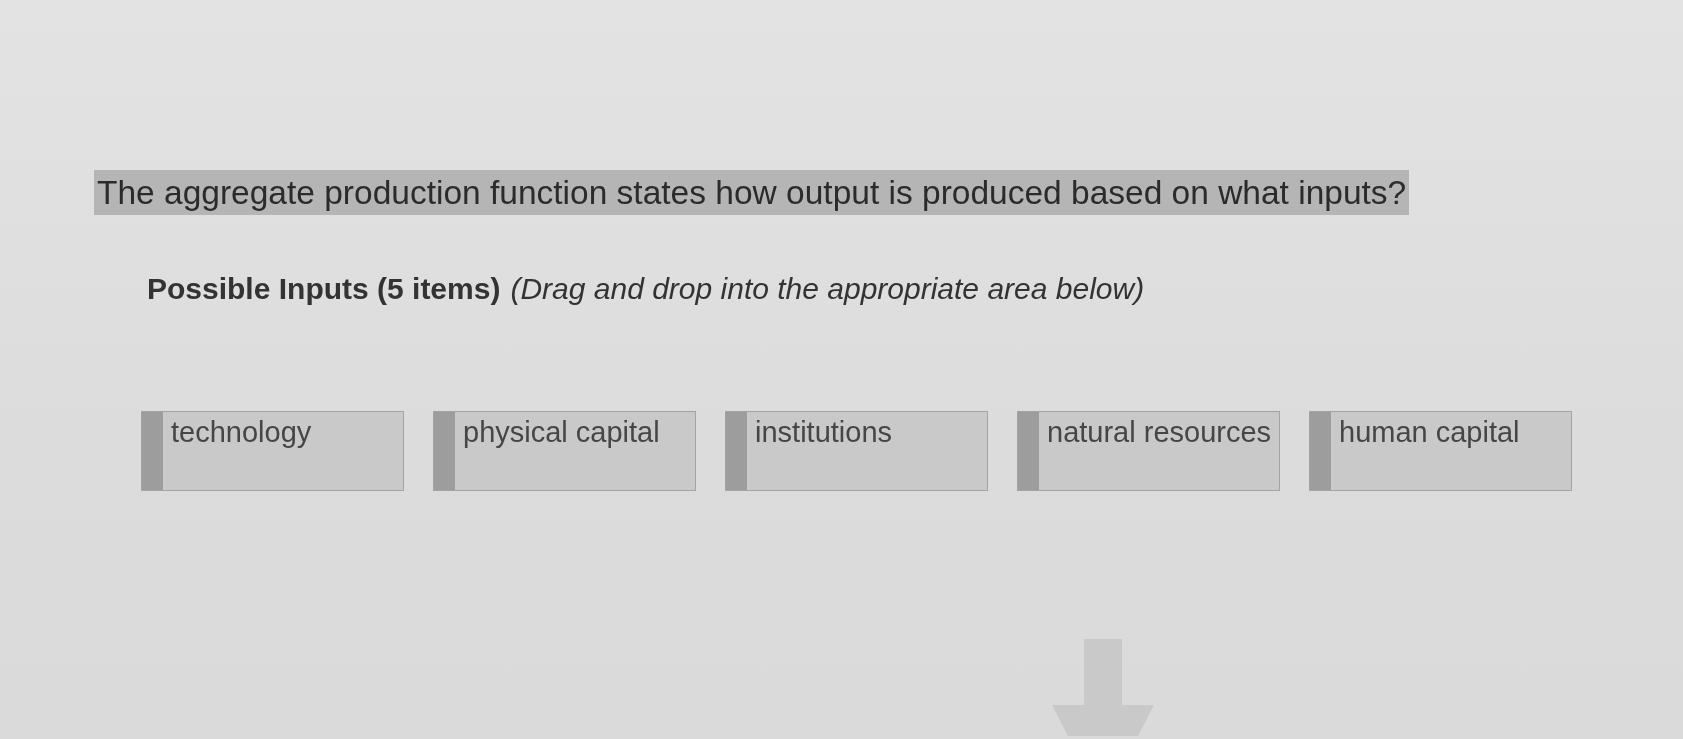 Image resolution: width=1683 pixels, height=739 pixels. Describe the element at coordinates (752, 192) in the screenshot. I see `question-text: The aggregate production function states how output is produced based on what inputs?` at that location.